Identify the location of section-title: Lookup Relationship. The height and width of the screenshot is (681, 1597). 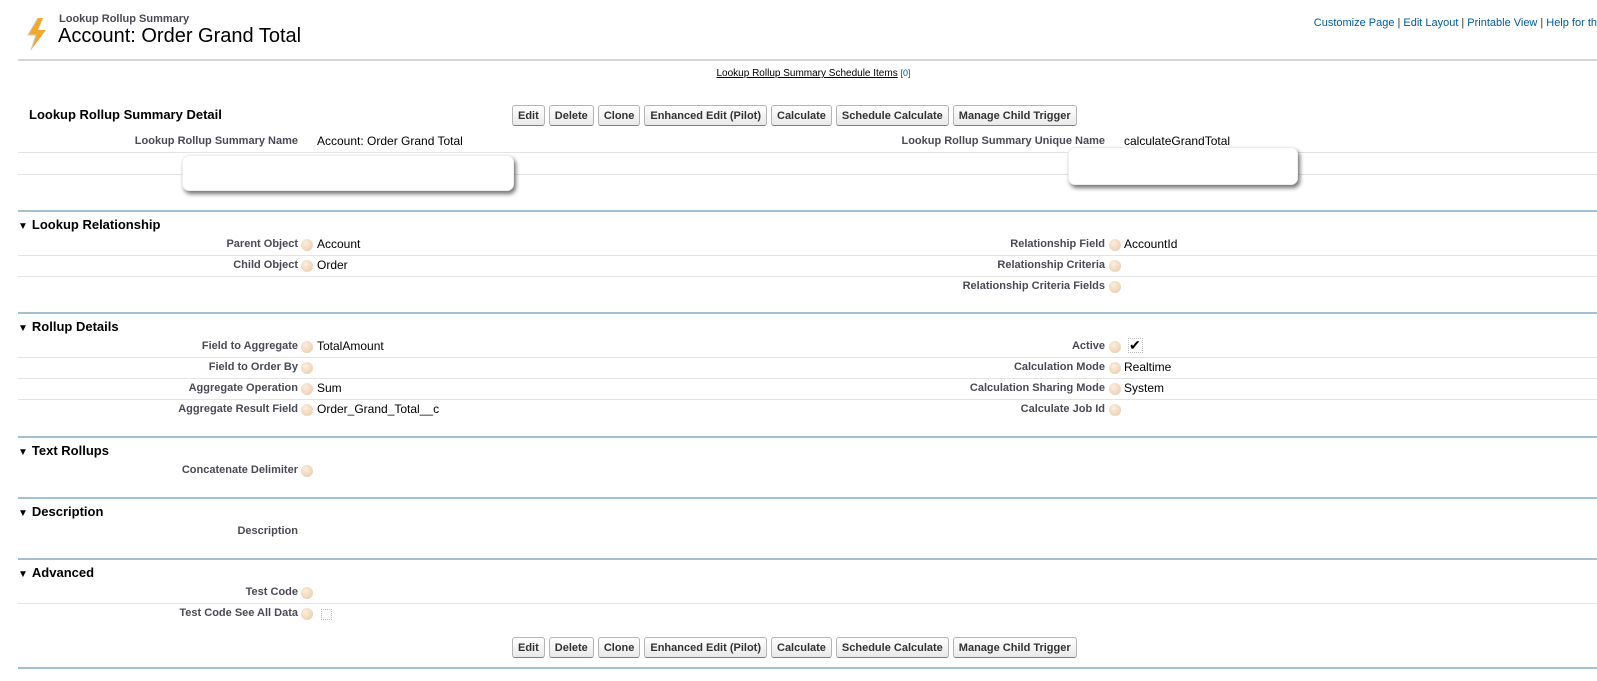
(96, 224).